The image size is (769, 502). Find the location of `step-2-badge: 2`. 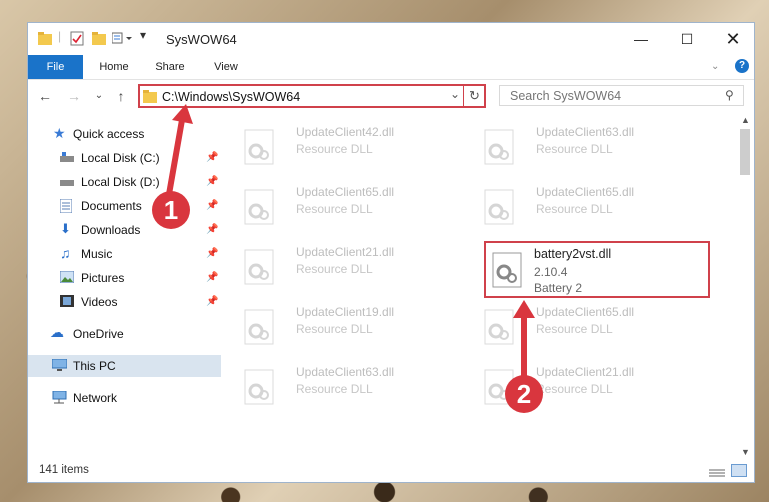

step-2-badge: 2 is located at coordinates (524, 394).